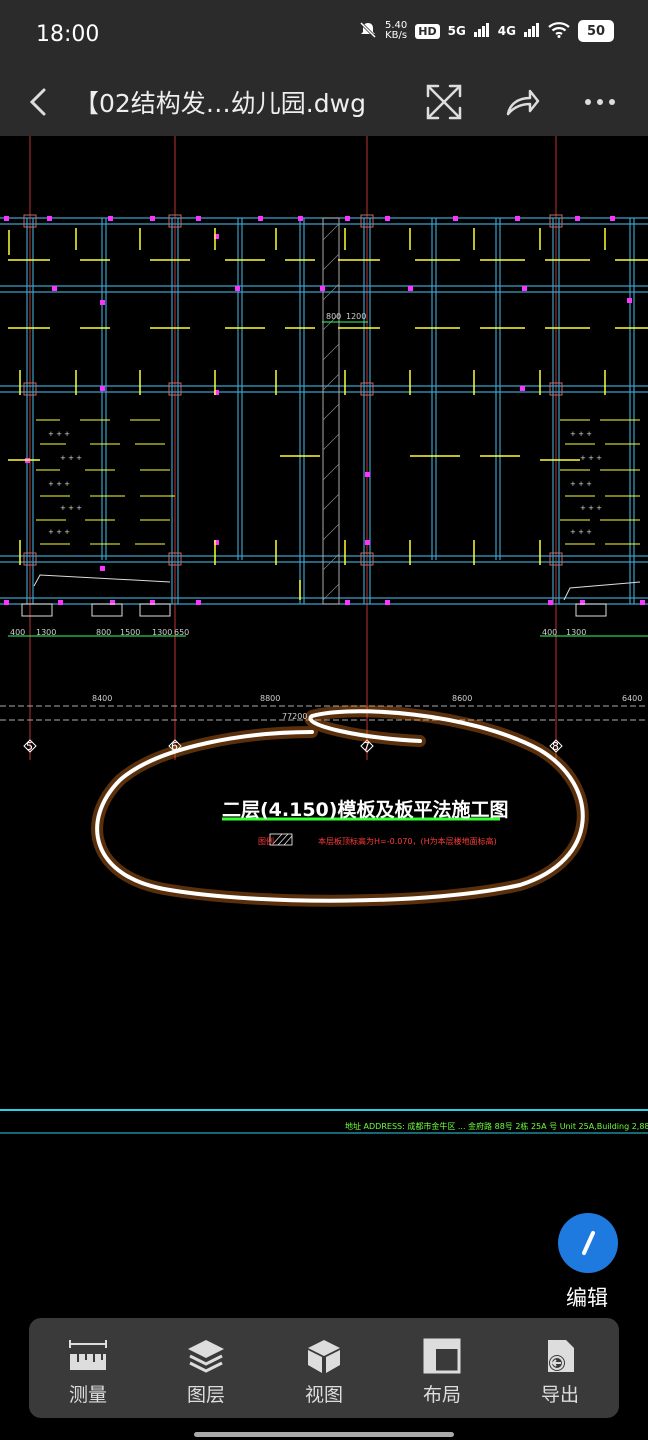  What do you see at coordinates (366, 746) in the screenshot?
I see `axis-7: 7` at bounding box center [366, 746].